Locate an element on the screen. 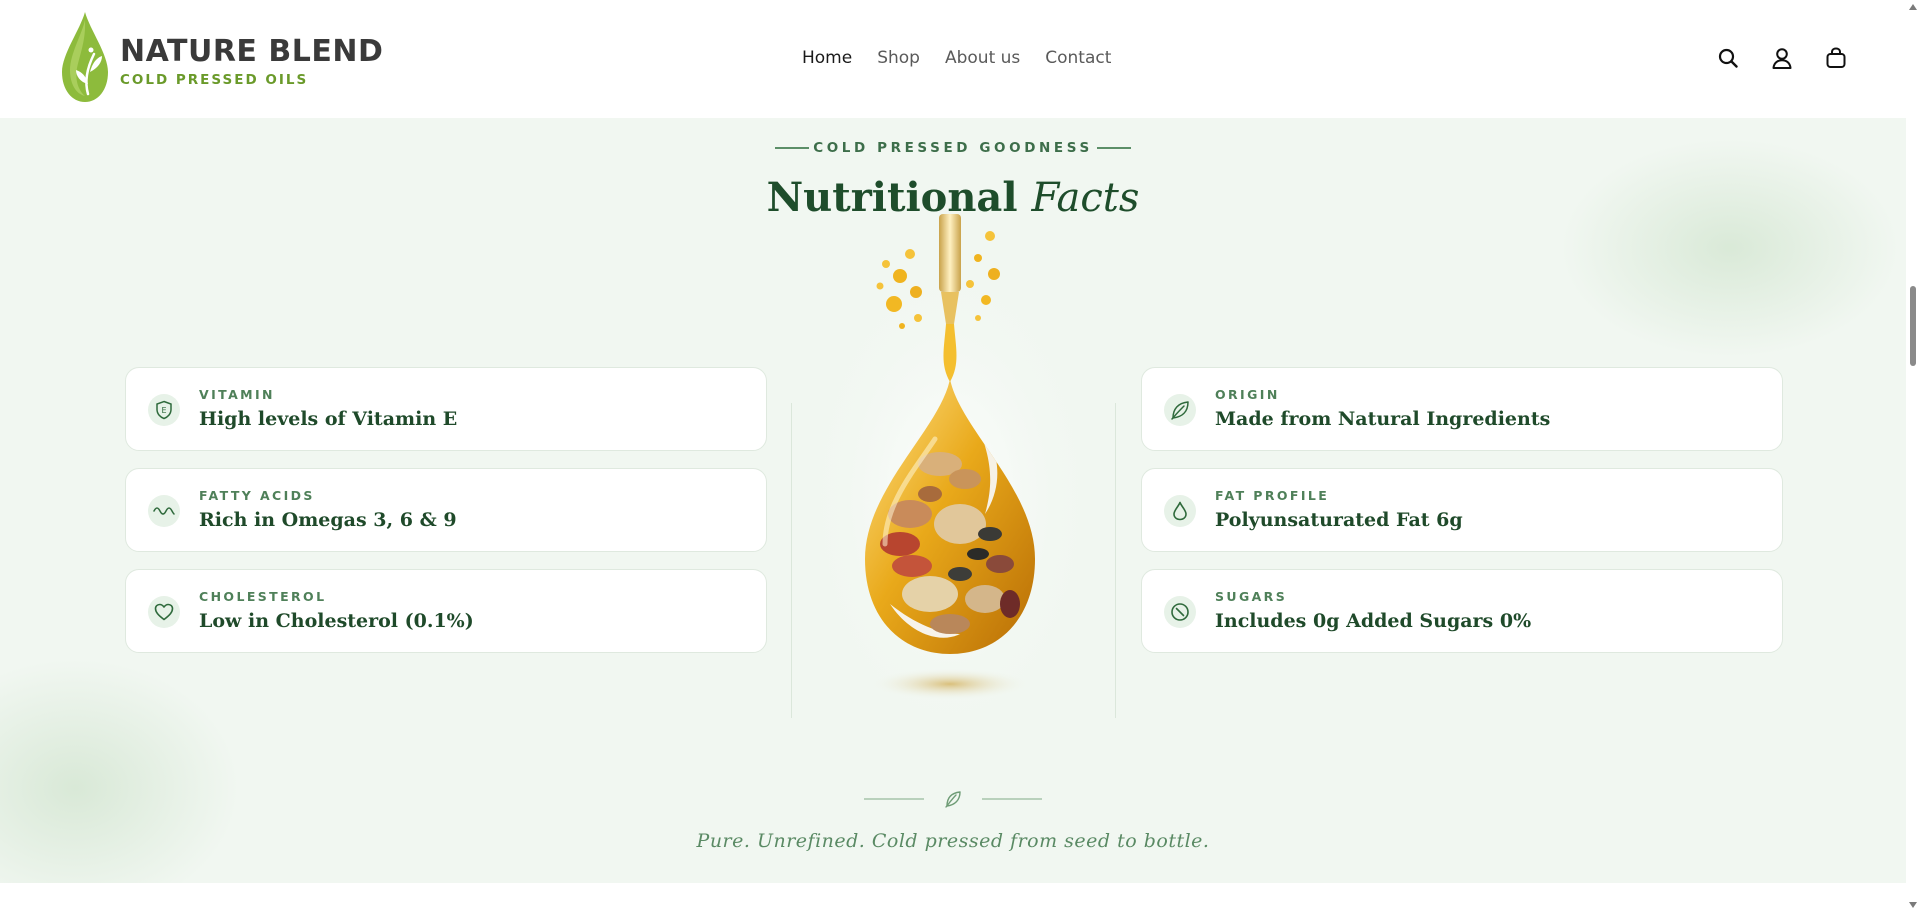  main-nav: Home Shop About us Contact is located at coordinates (956, 58).